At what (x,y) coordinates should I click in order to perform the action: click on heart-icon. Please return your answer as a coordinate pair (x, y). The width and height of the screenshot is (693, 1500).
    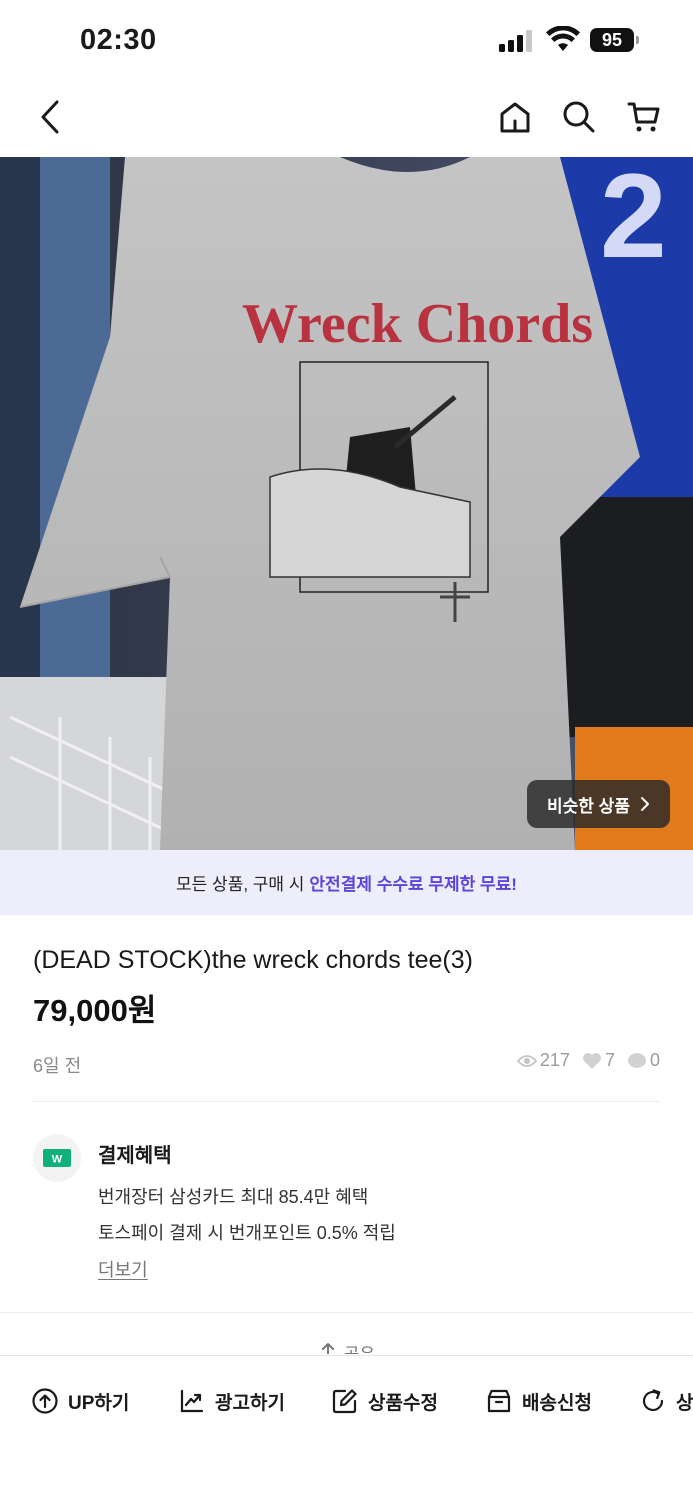
    Looking at the image, I should click on (591, 1060).